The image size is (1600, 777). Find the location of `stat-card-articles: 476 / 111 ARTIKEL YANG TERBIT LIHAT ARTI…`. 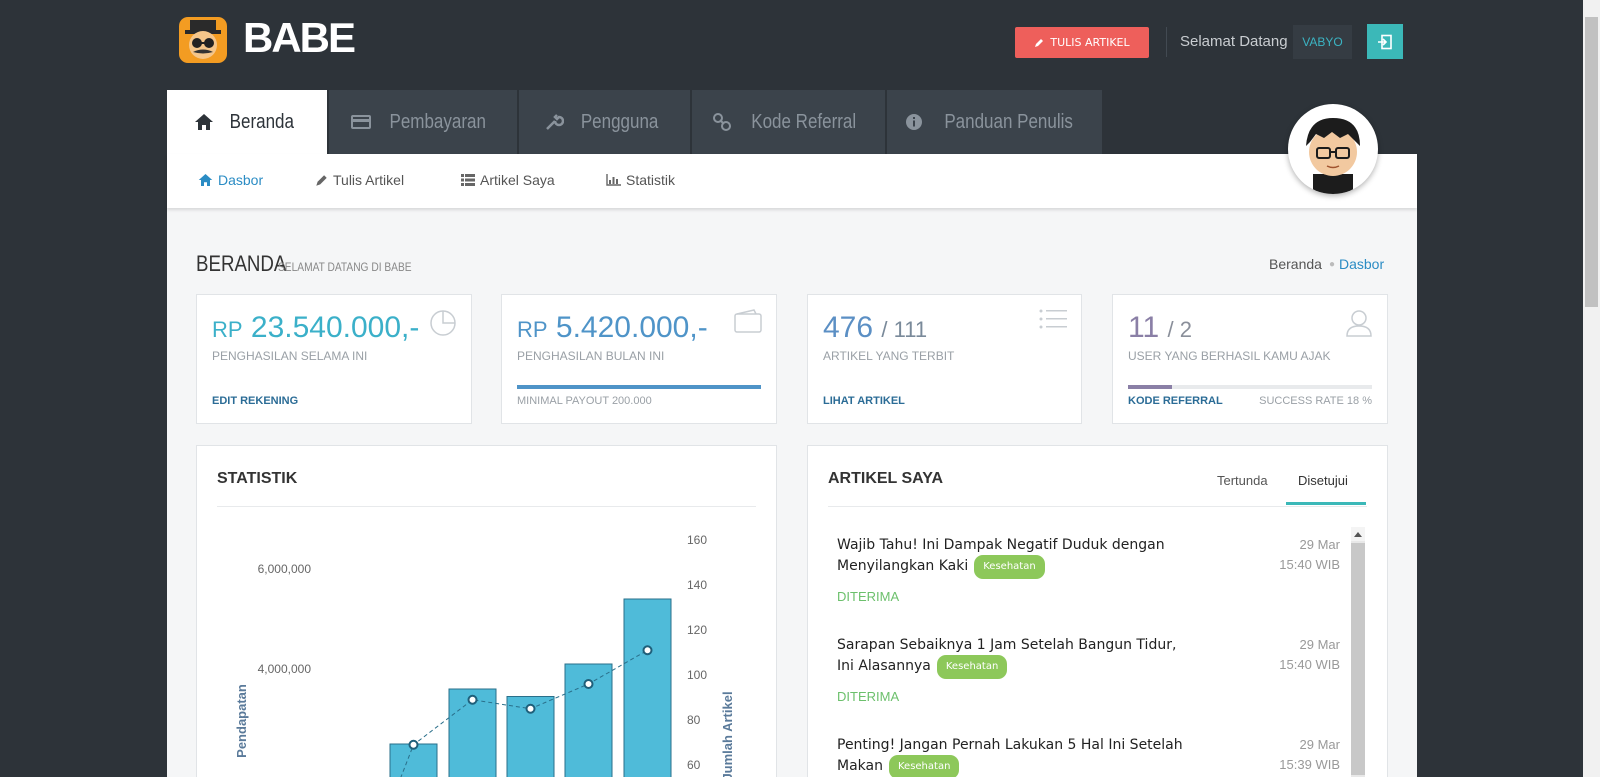

stat-card-articles: 476 / 111 ARTIKEL YANG TERBIT LIHAT ARTI… is located at coordinates (944, 359).